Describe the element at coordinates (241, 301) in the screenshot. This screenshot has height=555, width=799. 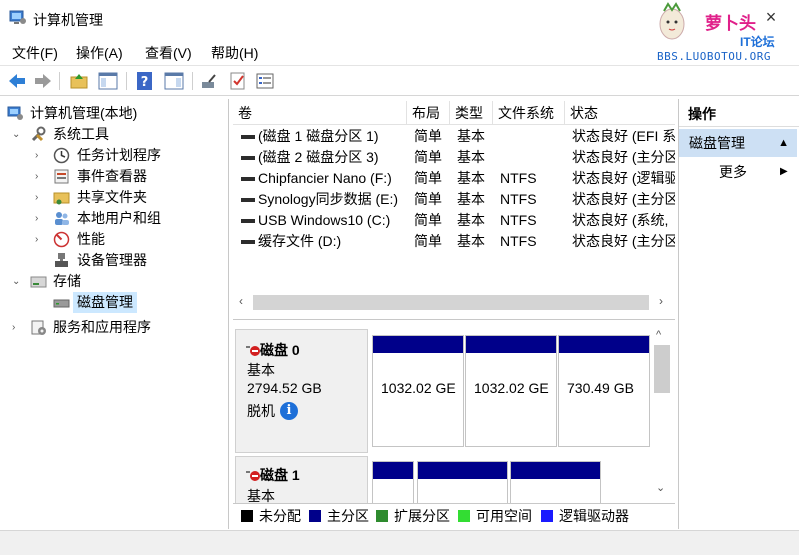
I see `scroll-left-button: ‹` at that location.